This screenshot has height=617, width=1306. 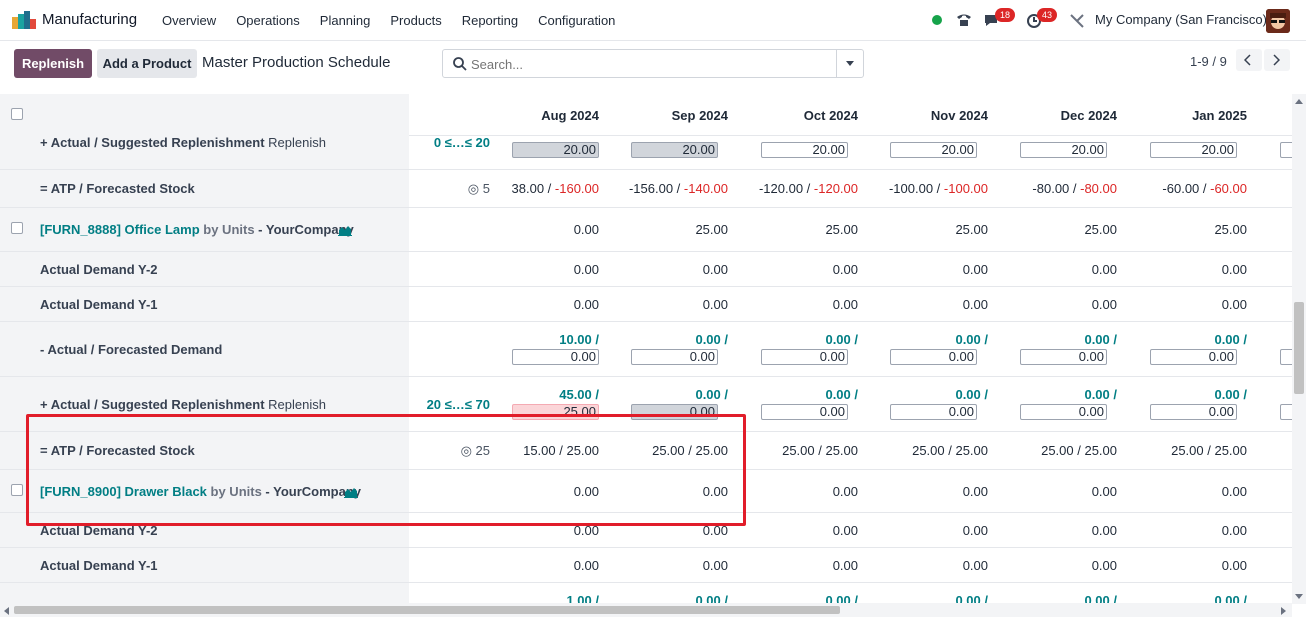 I want to click on horizontal-scrollbar, so click(x=646, y=610).